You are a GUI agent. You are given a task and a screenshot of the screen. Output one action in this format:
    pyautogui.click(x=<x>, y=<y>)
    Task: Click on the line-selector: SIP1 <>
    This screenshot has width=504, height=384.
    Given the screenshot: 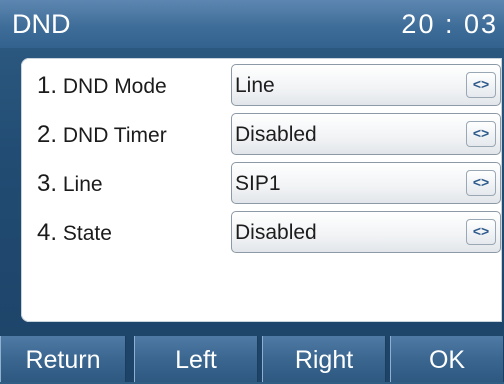 What is the action you would take?
    pyautogui.click(x=366, y=183)
    